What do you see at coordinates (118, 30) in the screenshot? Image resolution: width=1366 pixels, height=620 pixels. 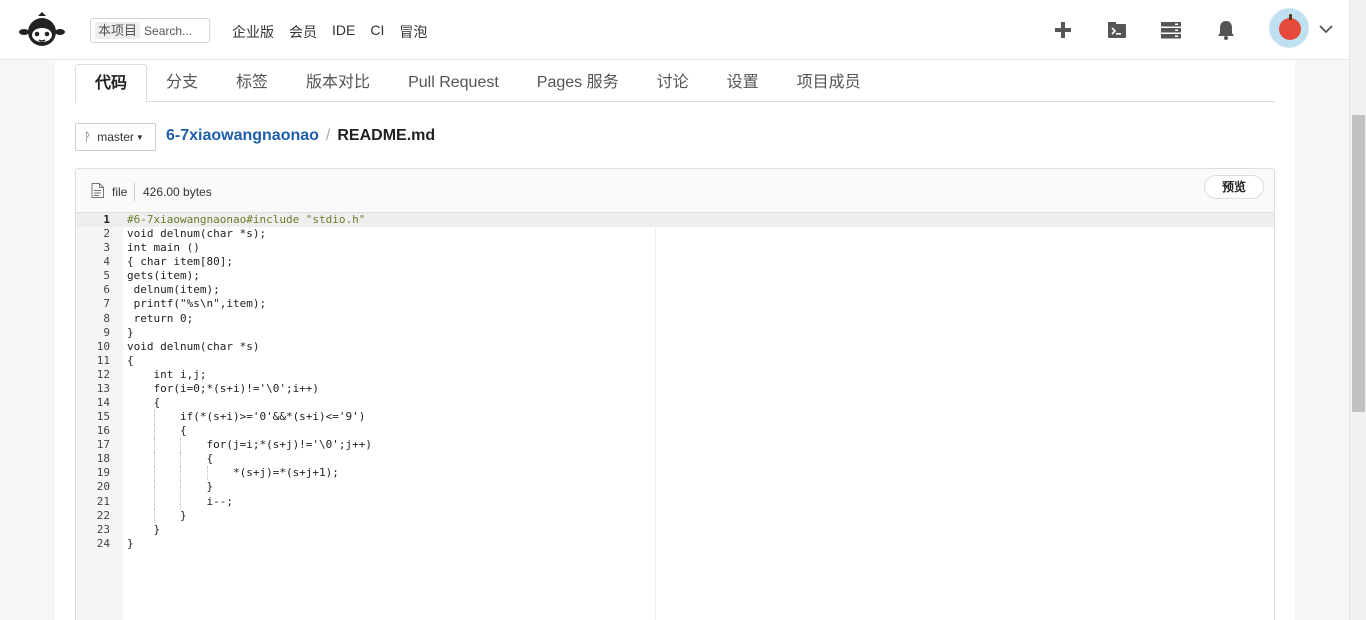 I see `search-scope-label: 本项目` at bounding box center [118, 30].